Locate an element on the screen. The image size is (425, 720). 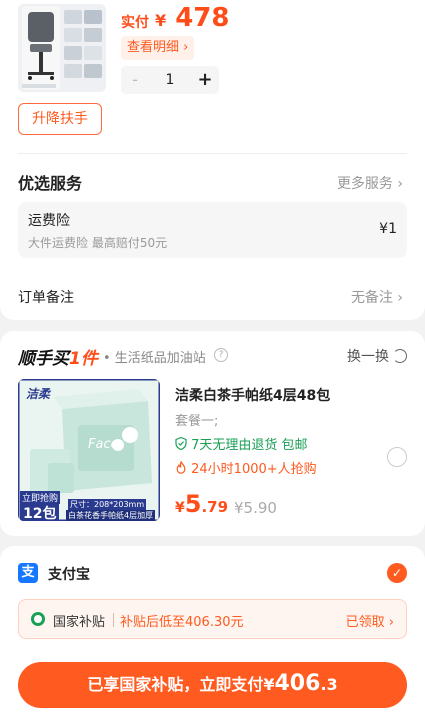
order-note-label: 订单备注 is located at coordinates (46, 298).